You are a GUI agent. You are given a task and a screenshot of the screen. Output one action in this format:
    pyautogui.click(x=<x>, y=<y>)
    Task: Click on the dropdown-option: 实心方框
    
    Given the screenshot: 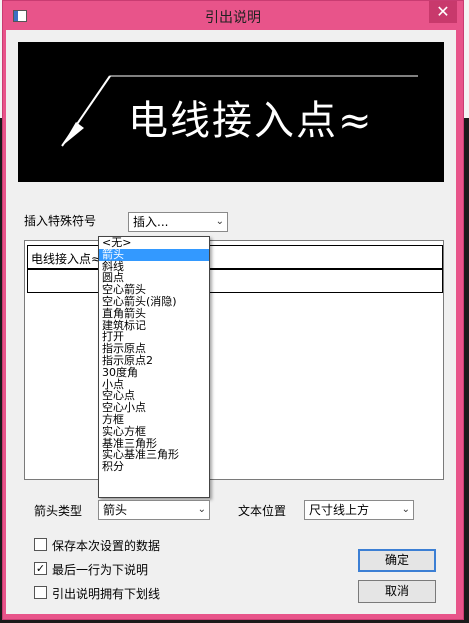 What is the action you would take?
    pyautogui.click(x=154, y=431)
    